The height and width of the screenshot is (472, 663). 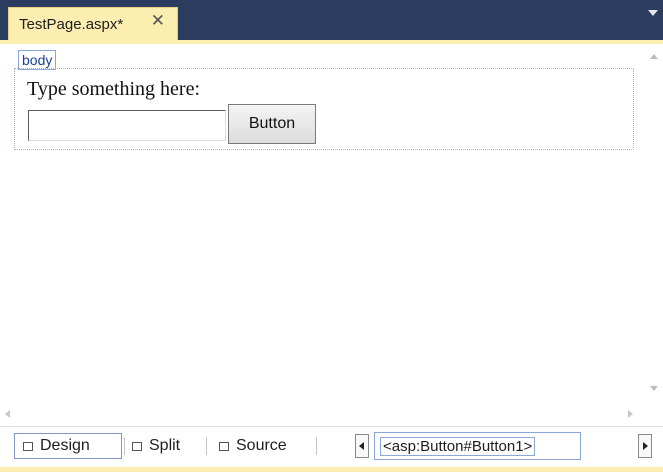 I want to click on close-icon: ✕, so click(x=158, y=21).